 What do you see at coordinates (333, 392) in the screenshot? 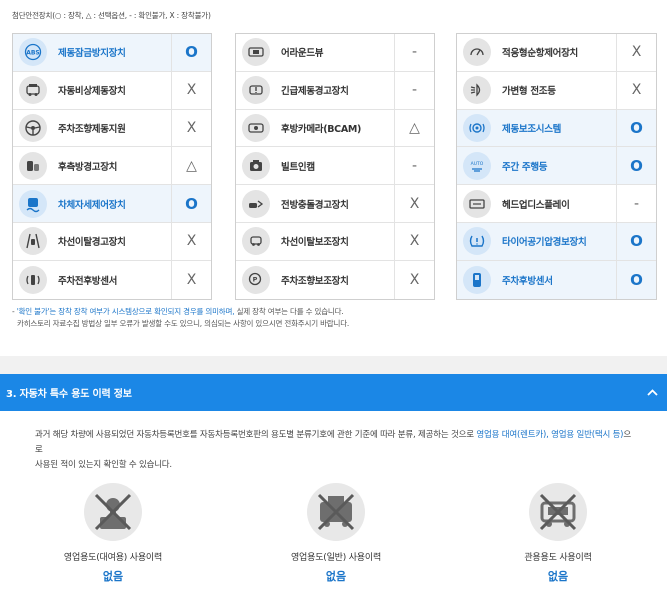
I see `section-header-special-usage: 3. 자동차 특수 용도 이력 정보` at bounding box center [333, 392].